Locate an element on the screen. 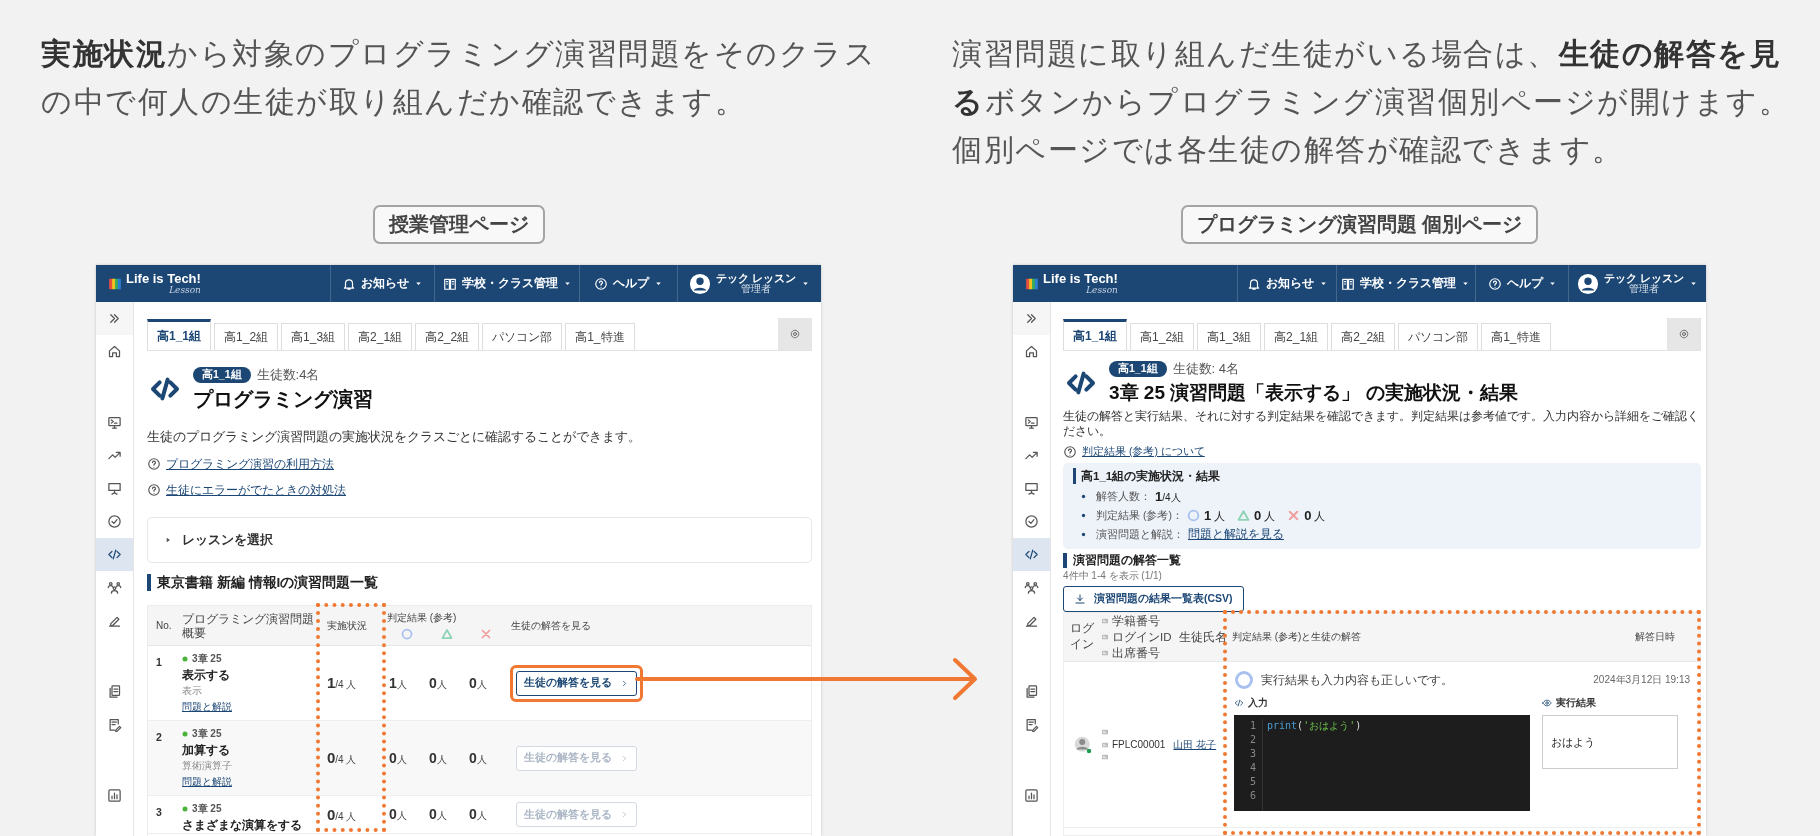 This screenshot has height=836, width=1820. cross-icon is located at coordinates (1294, 515).